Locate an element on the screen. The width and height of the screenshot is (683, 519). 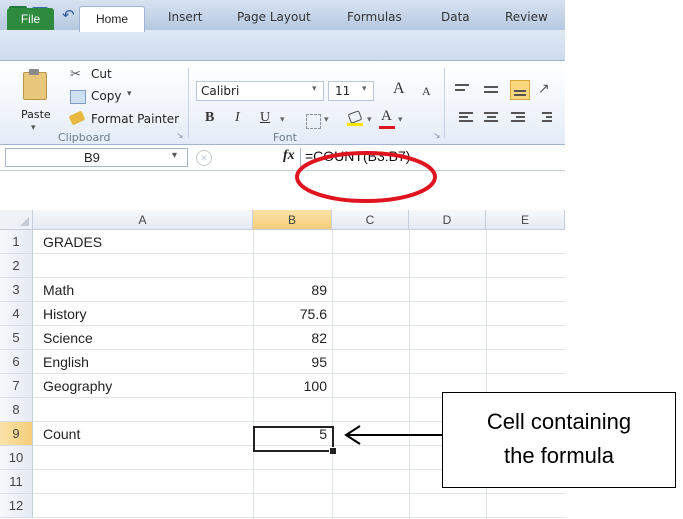
decrease-indent-icon is located at coordinates (547, 117).